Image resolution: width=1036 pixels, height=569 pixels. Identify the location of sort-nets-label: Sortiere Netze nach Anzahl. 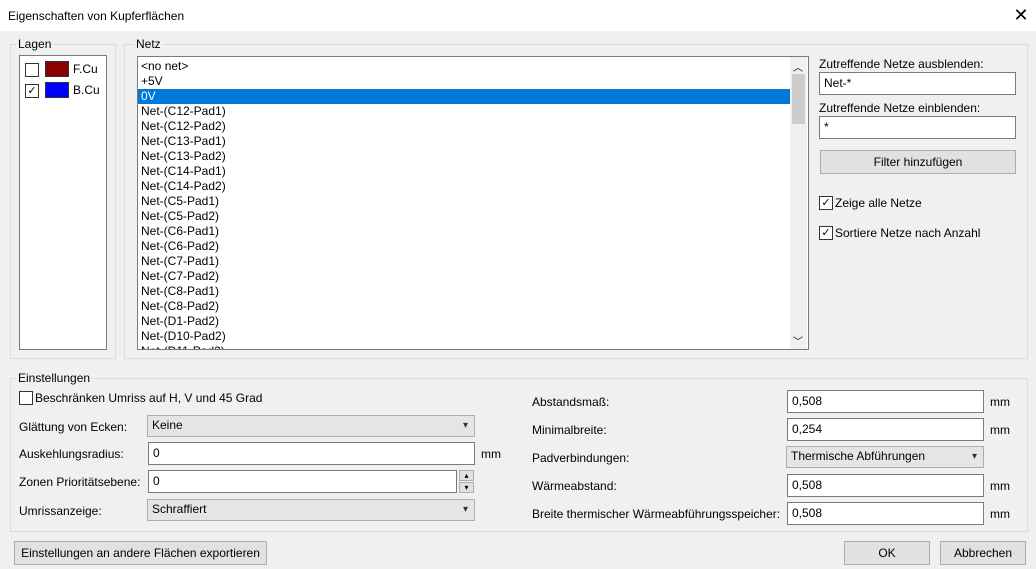
(908, 233).